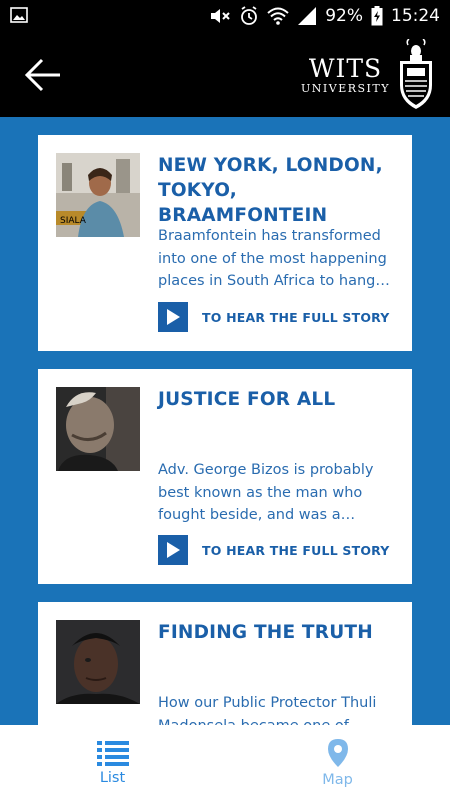 This screenshot has width=450, height=800. I want to click on bottom-nav: List Map, so click(225, 762).